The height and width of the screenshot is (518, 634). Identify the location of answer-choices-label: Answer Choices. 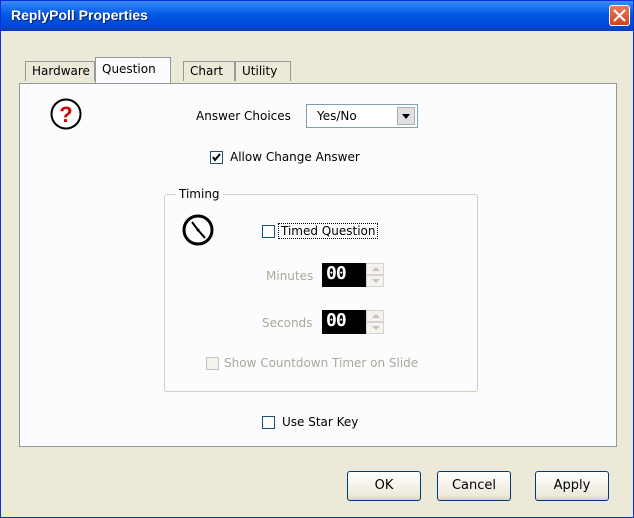
(243, 116).